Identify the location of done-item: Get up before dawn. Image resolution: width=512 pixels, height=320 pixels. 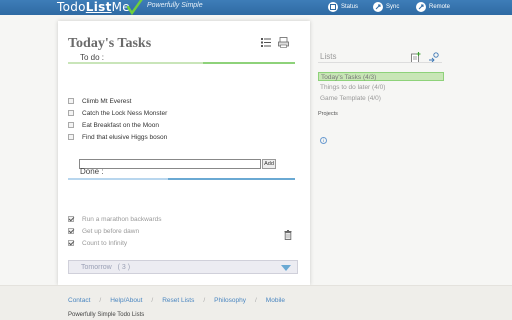
(115, 231).